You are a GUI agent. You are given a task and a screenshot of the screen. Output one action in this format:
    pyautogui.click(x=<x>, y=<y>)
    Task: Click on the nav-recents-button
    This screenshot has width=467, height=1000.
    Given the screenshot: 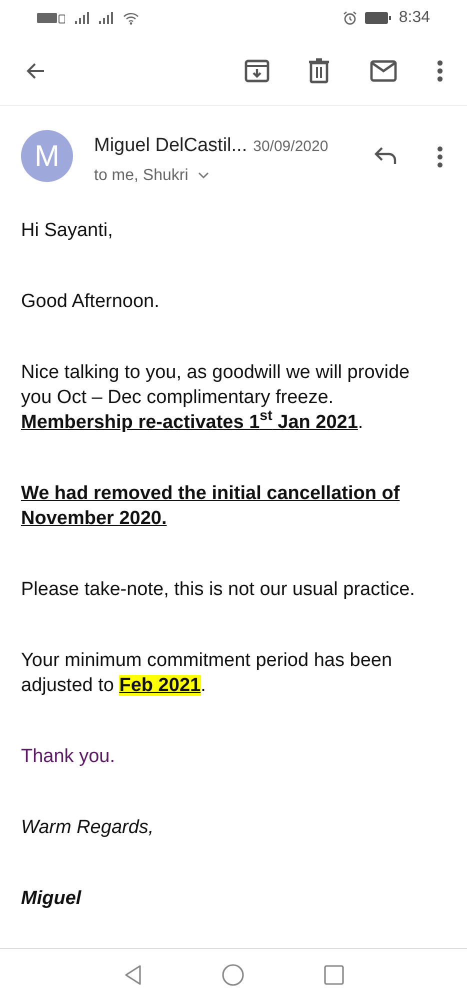 What is the action you would take?
    pyautogui.click(x=334, y=974)
    